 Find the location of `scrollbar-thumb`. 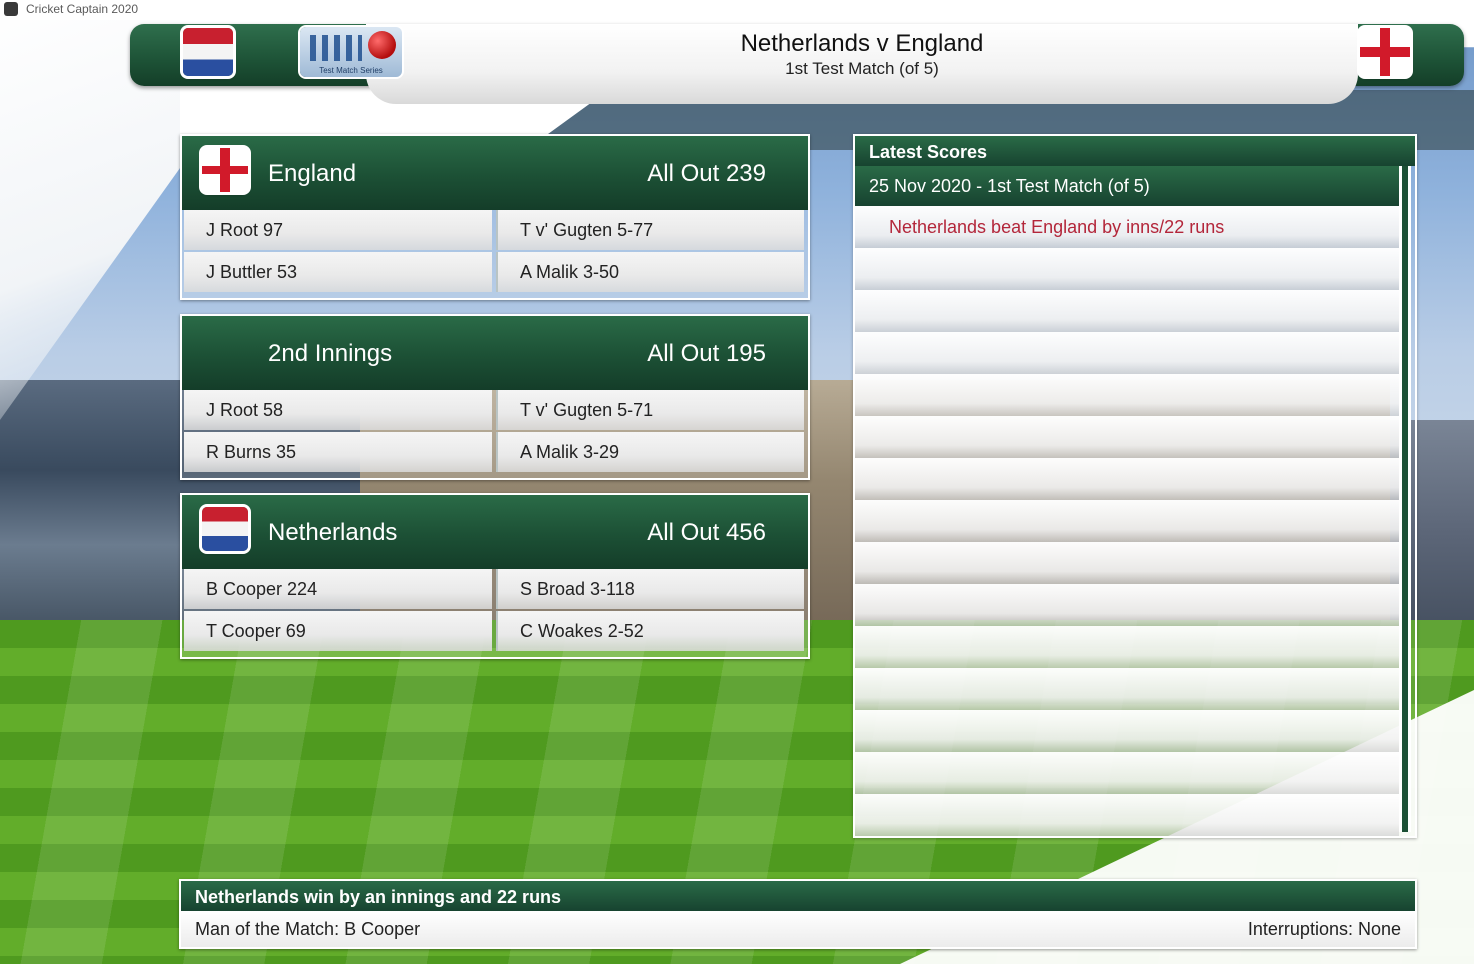

scrollbar-thumb is located at coordinates (1405, 499).